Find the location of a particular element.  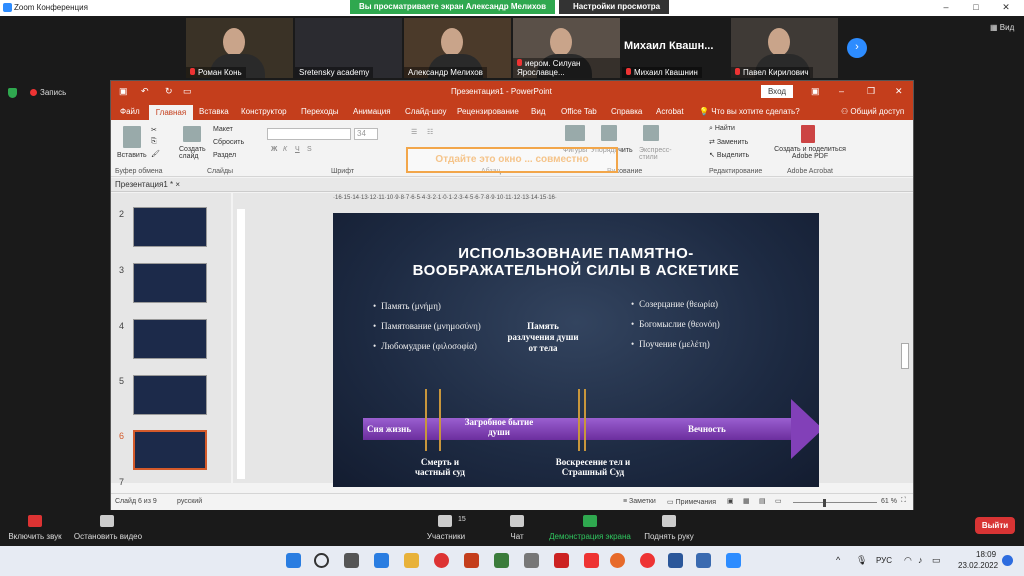

unmute-button: Включить звук is located at coordinates (35, 536).